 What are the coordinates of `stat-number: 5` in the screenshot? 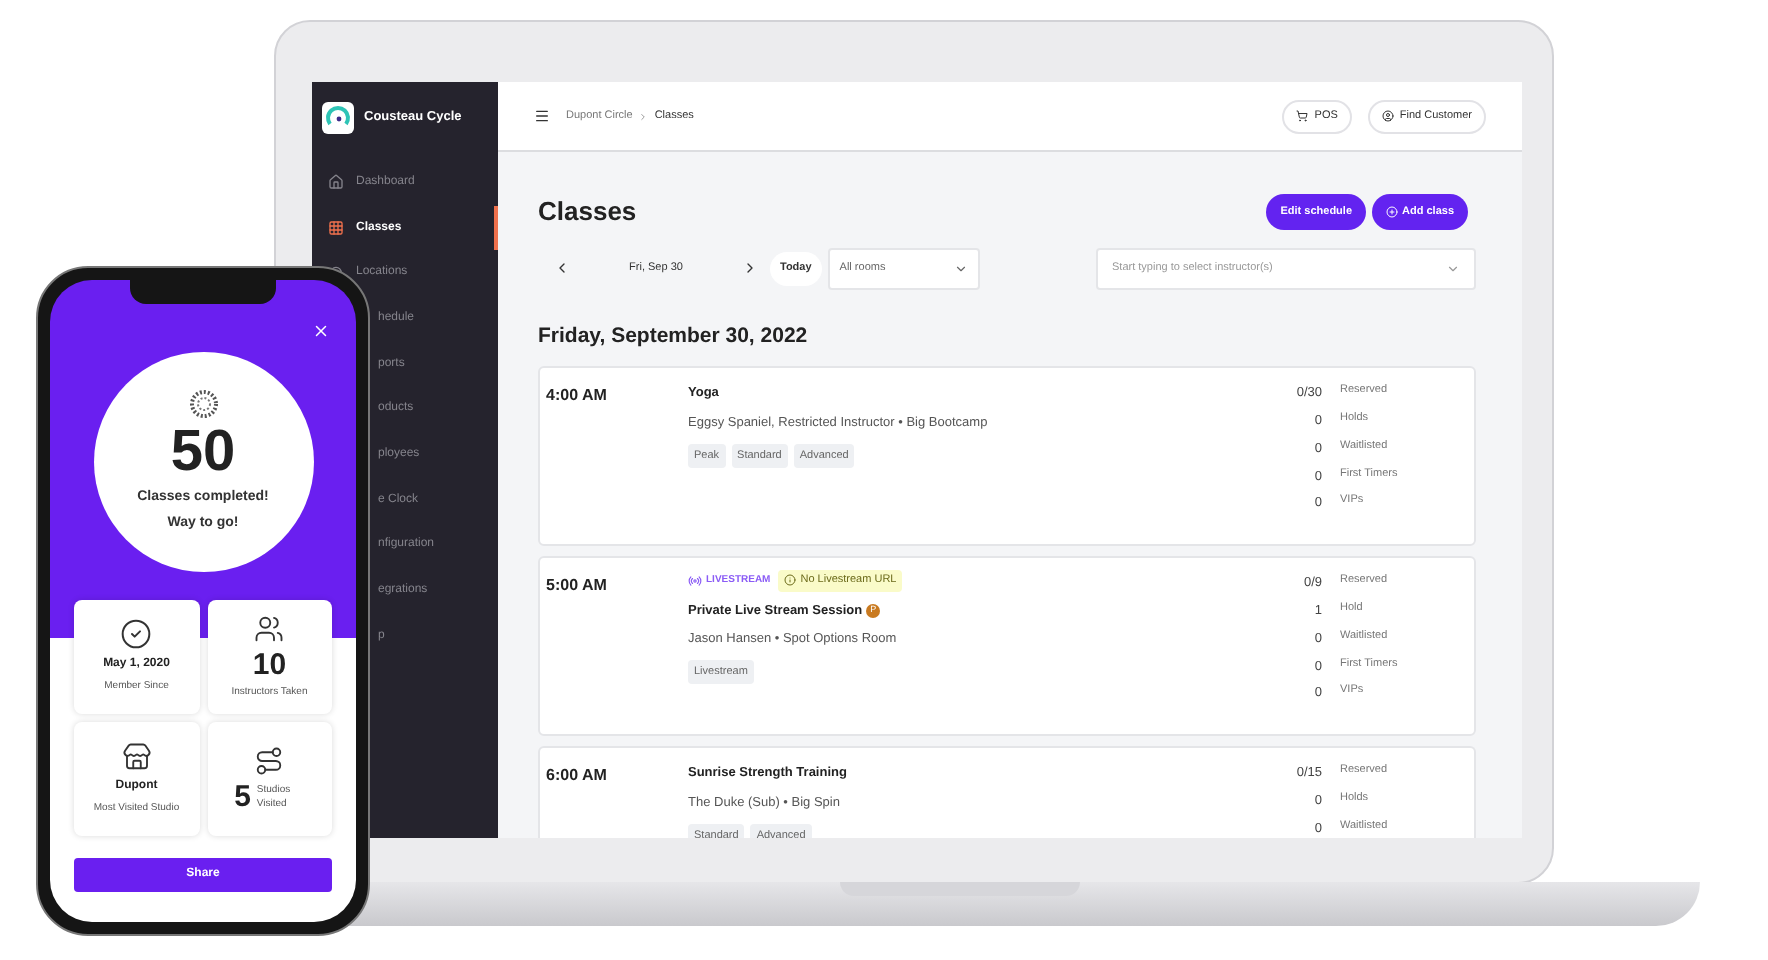 It's located at (242, 797).